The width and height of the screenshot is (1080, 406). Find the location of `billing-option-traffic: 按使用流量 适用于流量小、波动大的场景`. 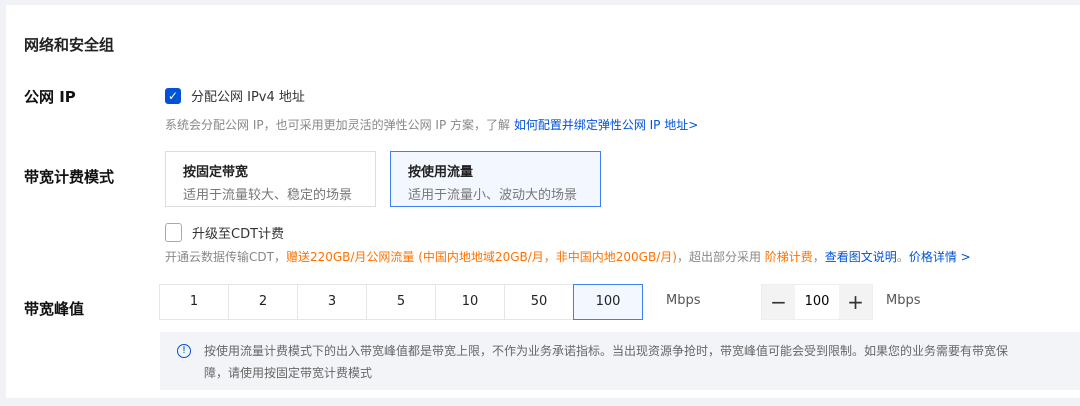

billing-option-traffic: 按使用流量 适用于流量小、波动大的场景 is located at coordinates (495, 179).